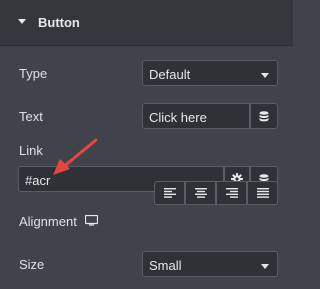 This screenshot has width=320, height=289. Describe the element at coordinates (59, 22) in the screenshot. I see `section-title: Button` at that location.